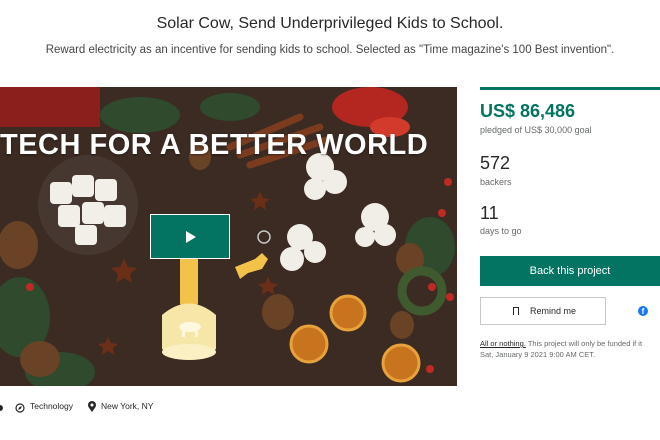 Image resolution: width=660 pixels, height=440 pixels. I want to click on remind-me-label: Remind me, so click(553, 311).